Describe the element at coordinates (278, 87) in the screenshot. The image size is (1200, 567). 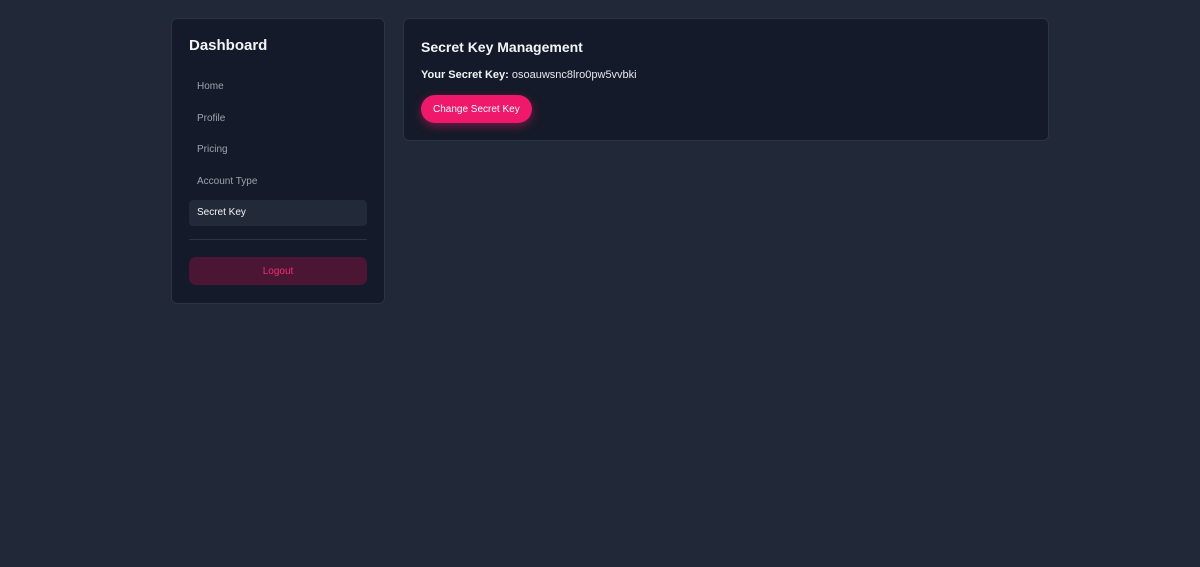
I see `sidebar-item-home: Home` at that location.